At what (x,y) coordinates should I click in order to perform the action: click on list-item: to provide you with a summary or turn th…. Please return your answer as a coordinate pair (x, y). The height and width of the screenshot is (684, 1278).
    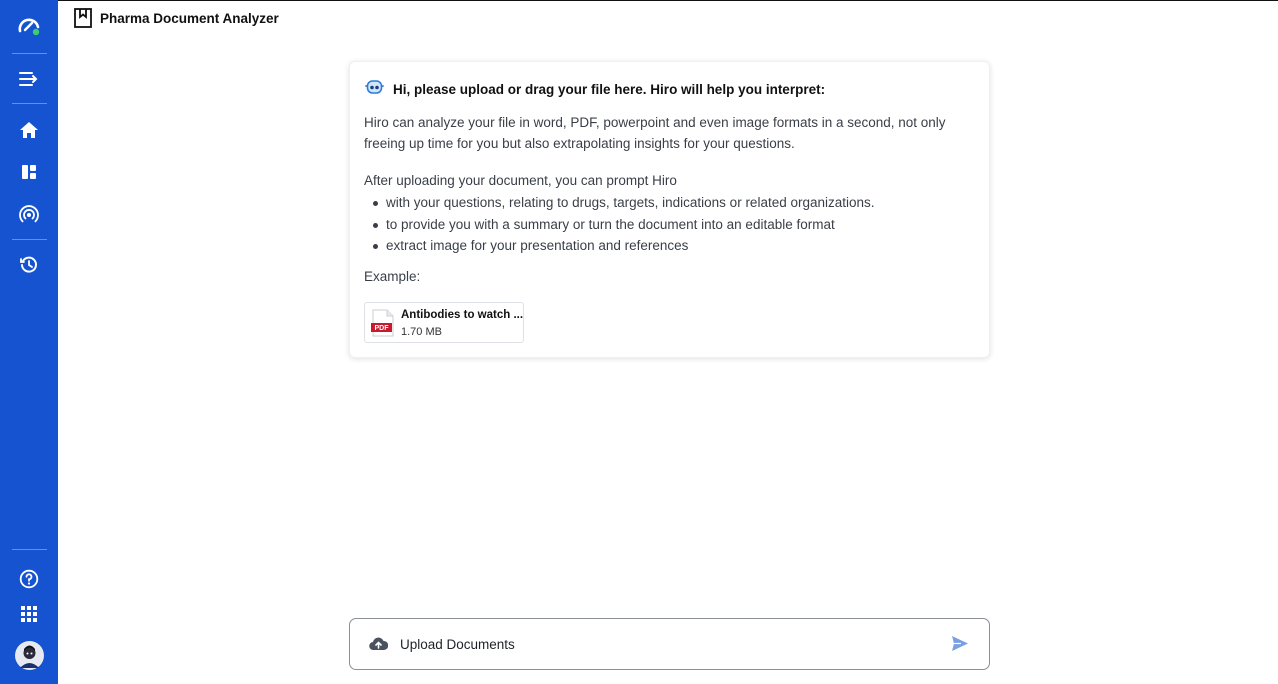
    Looking at the image, I should click on (619, 225).